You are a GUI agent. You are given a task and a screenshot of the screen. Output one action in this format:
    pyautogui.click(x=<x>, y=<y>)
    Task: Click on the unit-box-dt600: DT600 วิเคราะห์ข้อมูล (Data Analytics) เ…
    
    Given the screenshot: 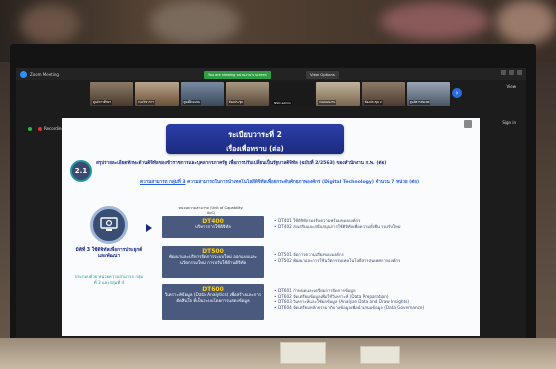 What is the action you would take?
    pyautogui.click(x=213, y=302)
    